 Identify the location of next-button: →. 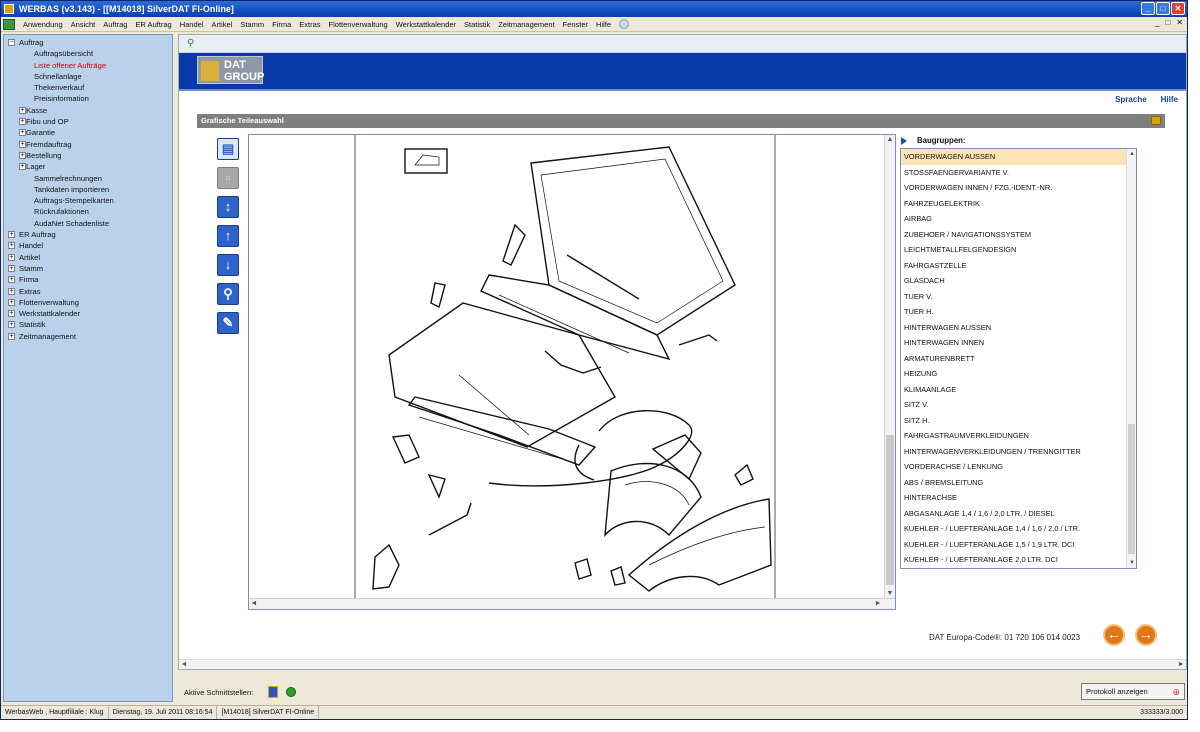
(1146, 635).